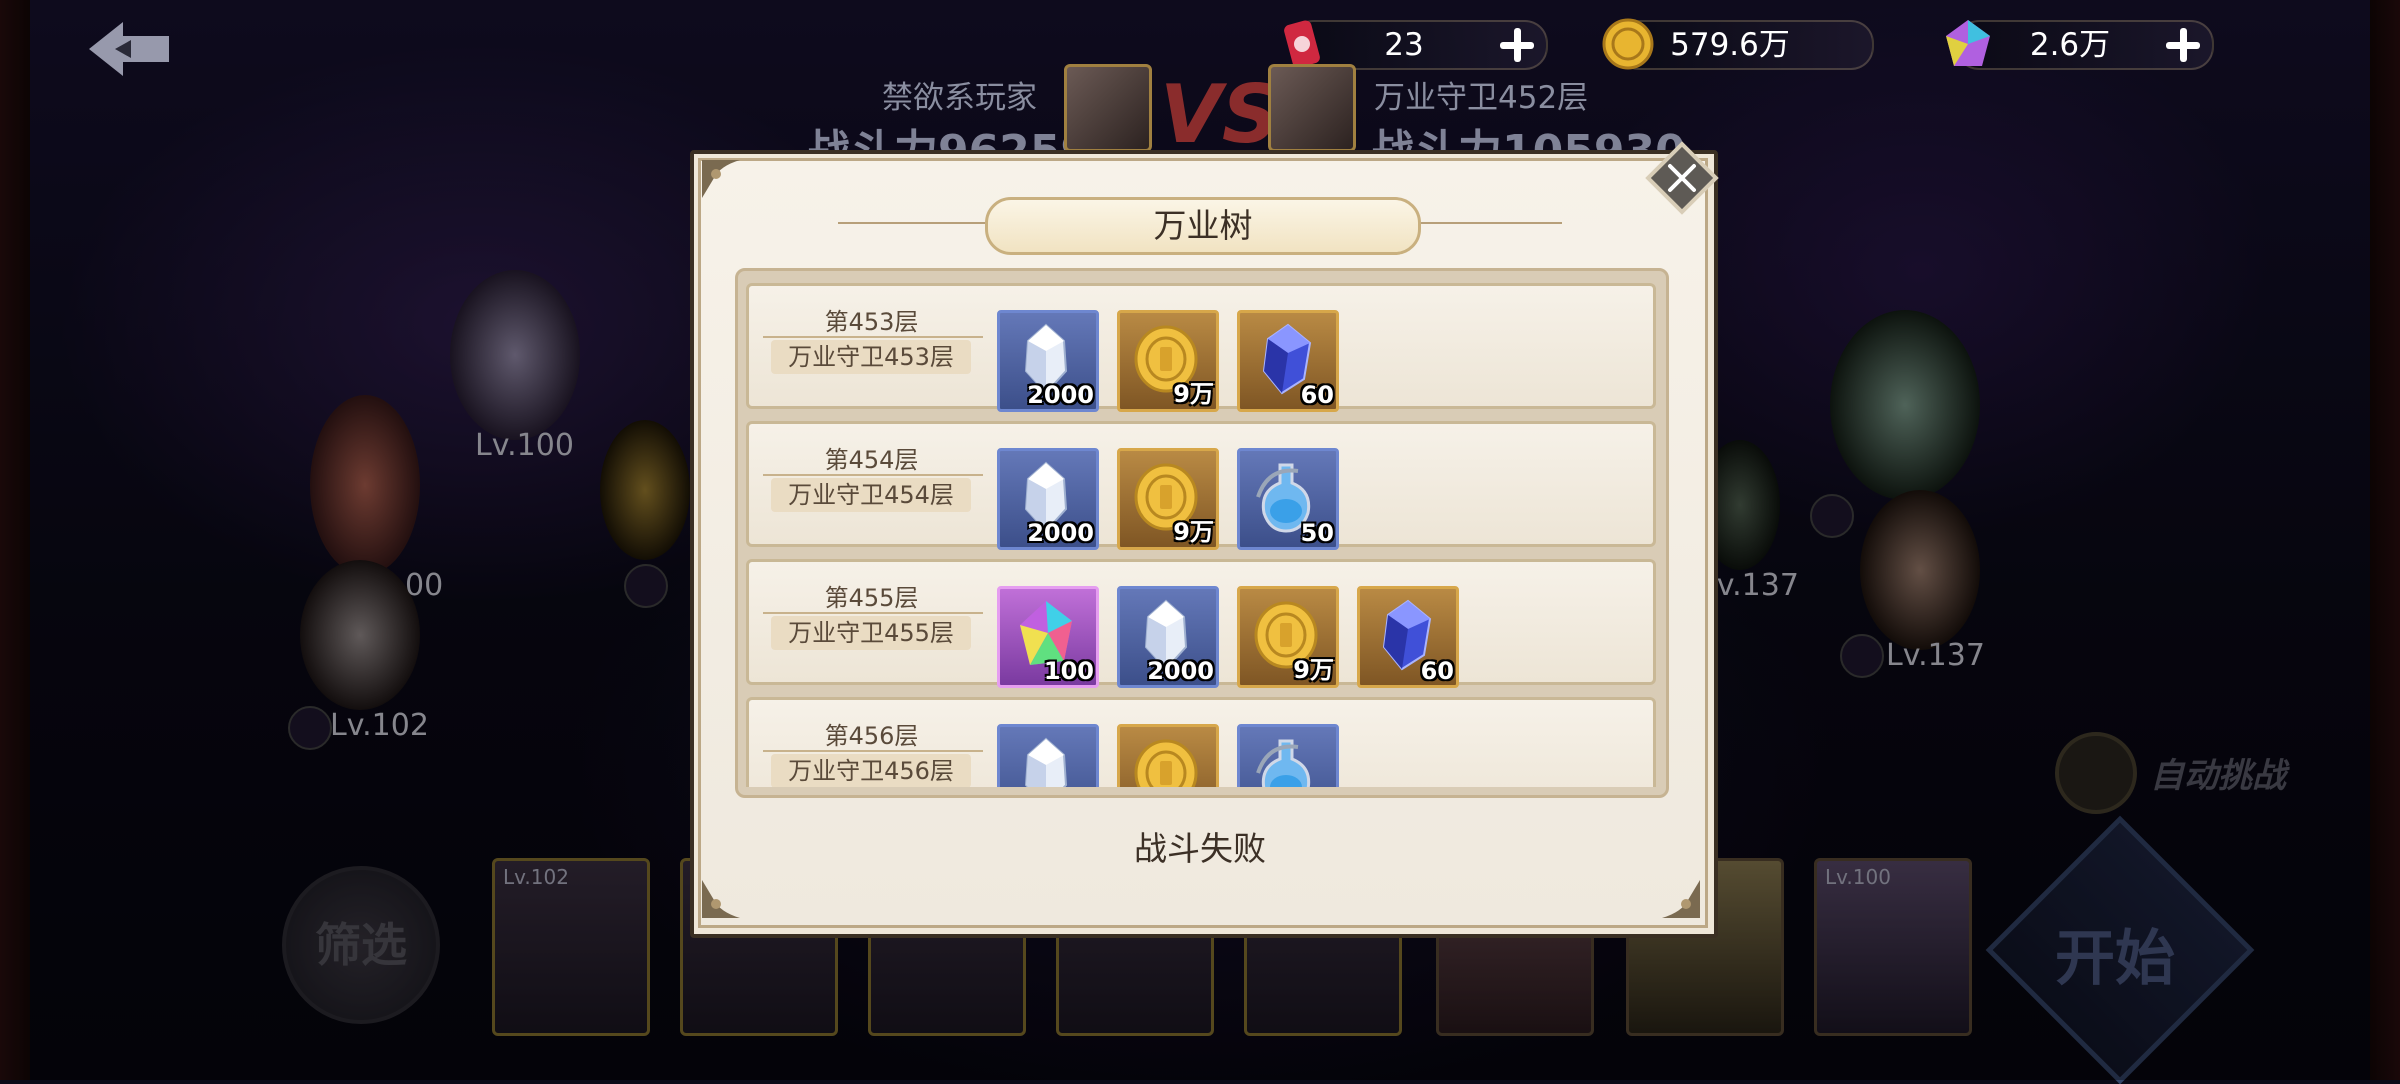 This screenshot has width=2400, height=1084. Describe the element at coordinates (1682, 178) in the screenshot. I see `close-icon` at that location.